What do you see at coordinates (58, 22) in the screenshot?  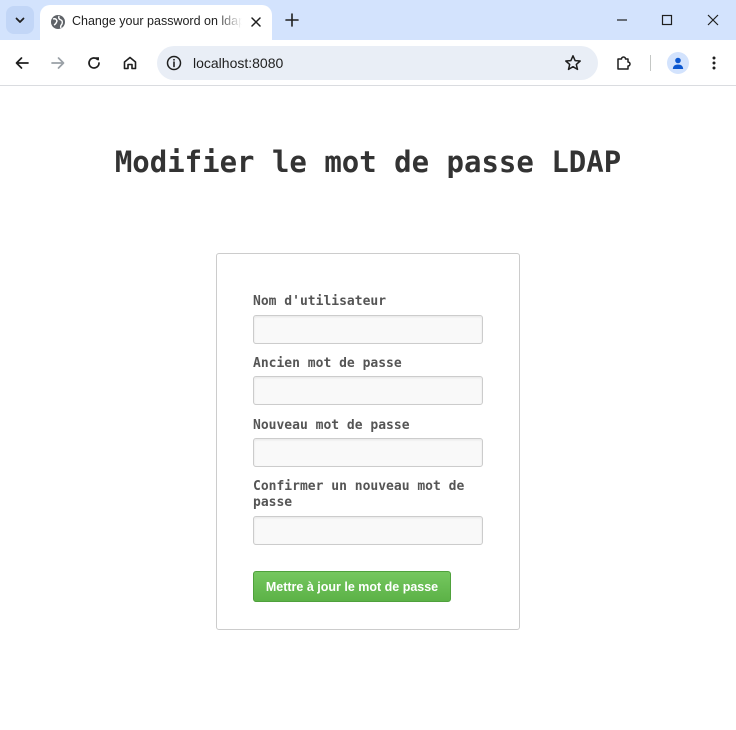 I see `globe-icon` at bounding box center [58, 22].